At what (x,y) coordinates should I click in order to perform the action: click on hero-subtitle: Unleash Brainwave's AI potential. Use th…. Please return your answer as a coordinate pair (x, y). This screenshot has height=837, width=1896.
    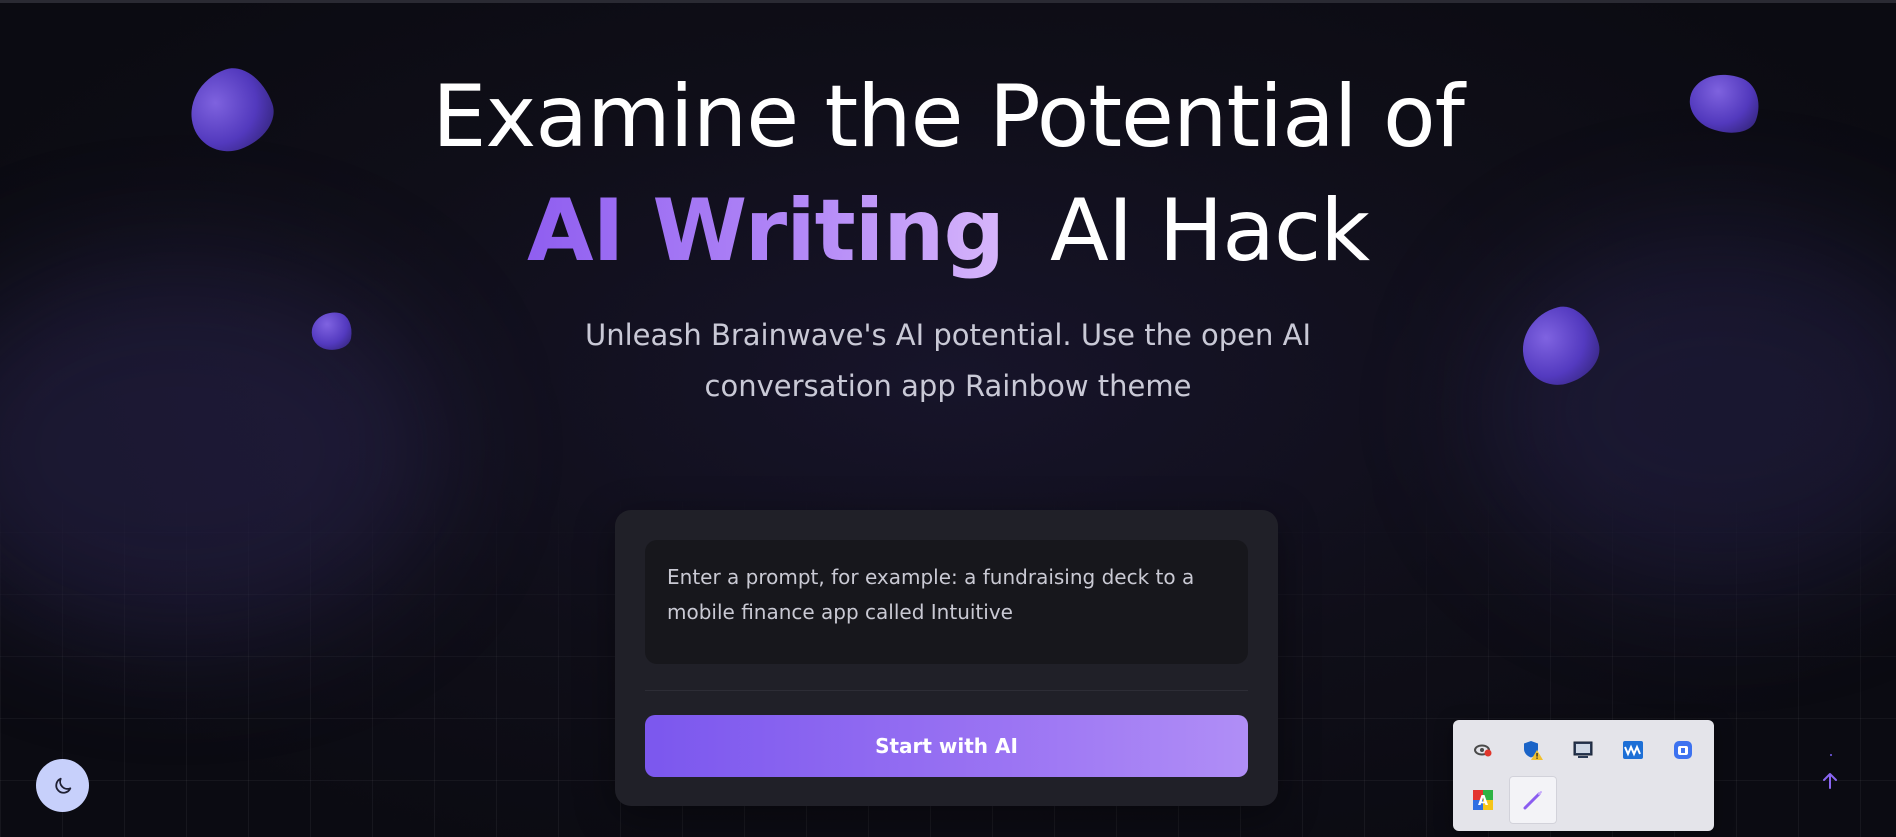
    Looking at the image, I should click on (948, 361).